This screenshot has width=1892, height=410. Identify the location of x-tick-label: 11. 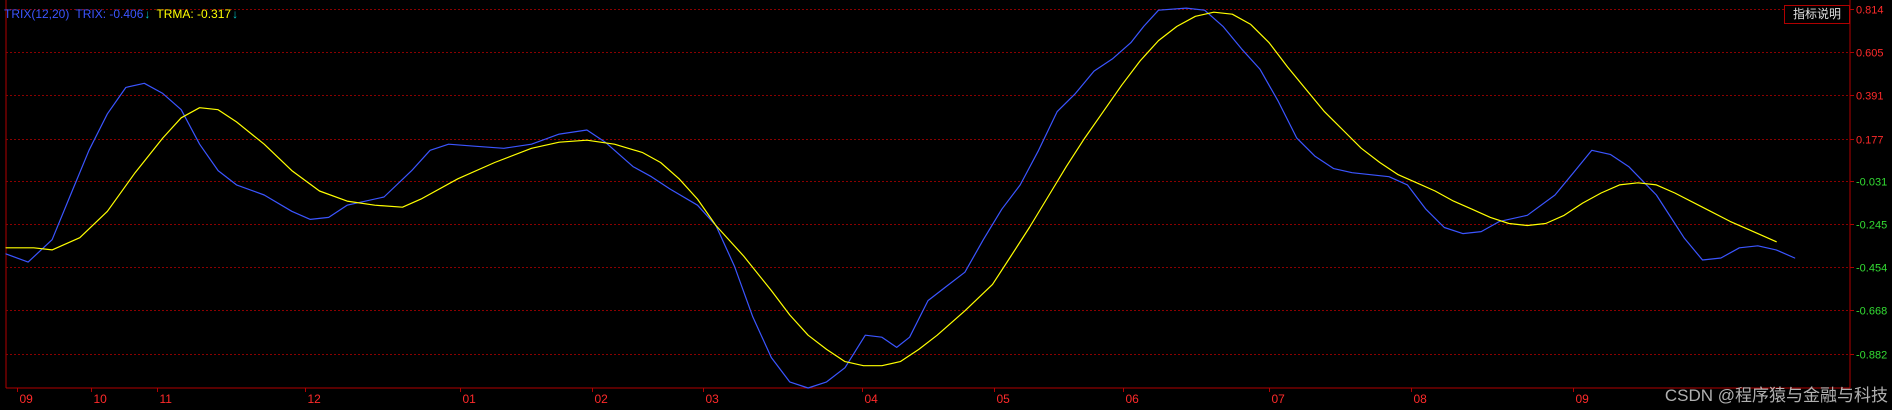
(166, 399).